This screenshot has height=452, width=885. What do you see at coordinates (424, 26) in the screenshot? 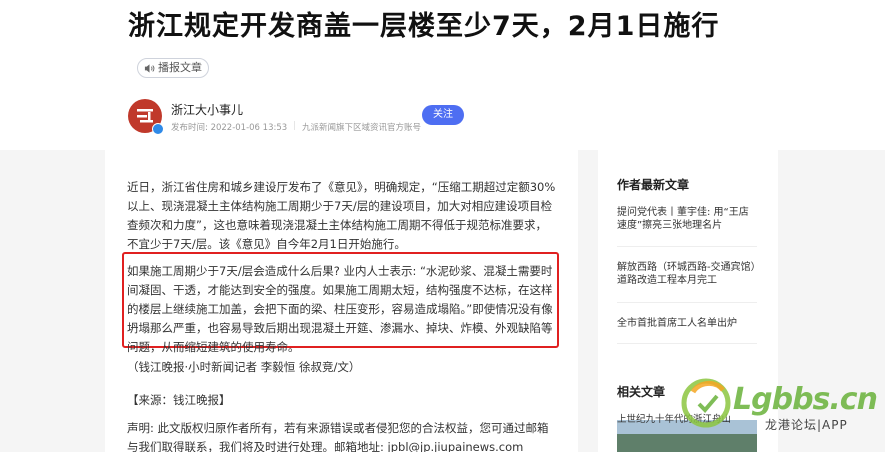
I see `article-title: 浙江规定开发商盖一层楼至少7天，2月1日施行` at bounding box center [424, 26].